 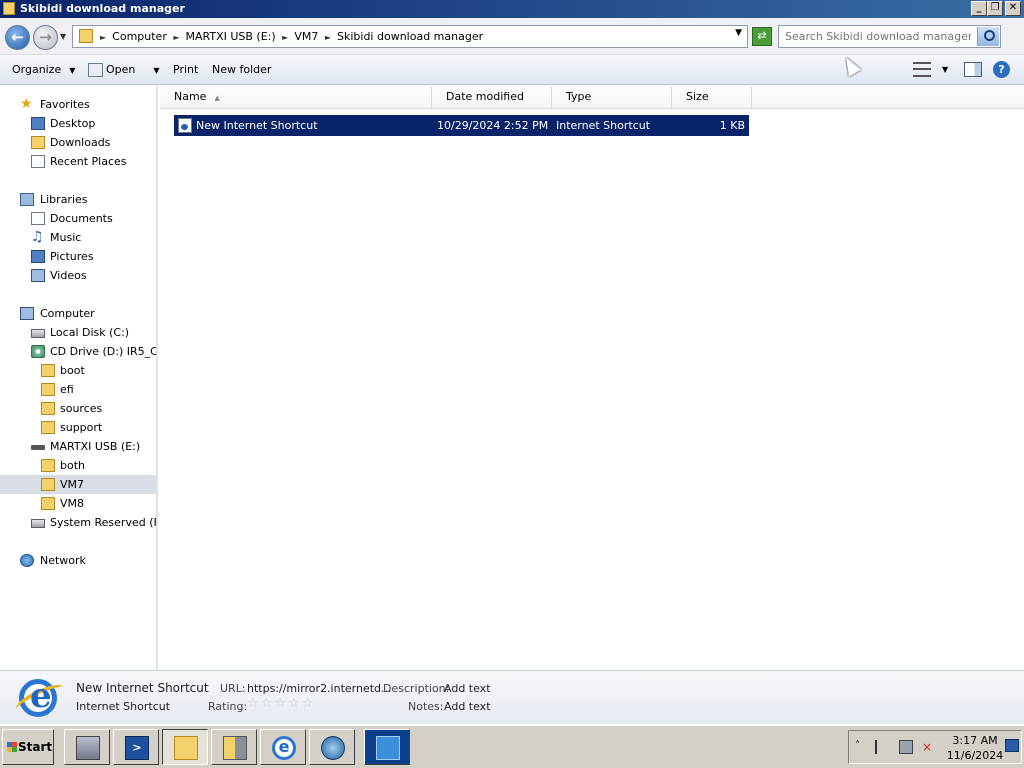 I want to click on nav-label: Downloads, so click(x=80, y=142).